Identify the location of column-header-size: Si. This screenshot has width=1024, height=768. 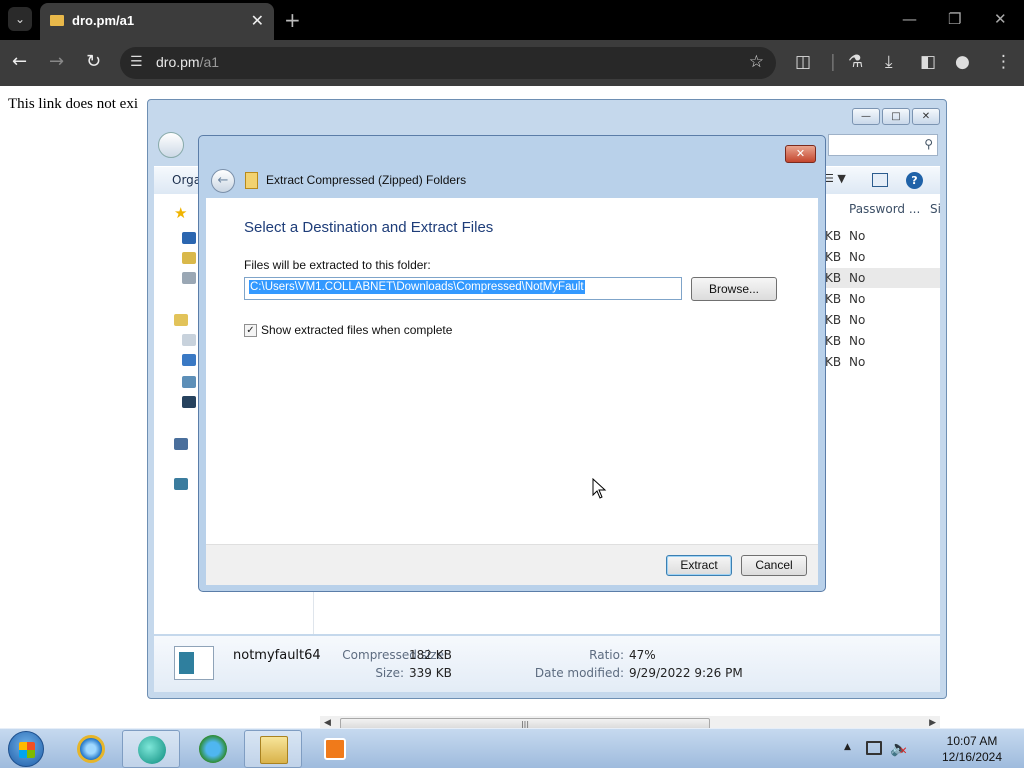
(935, 209).